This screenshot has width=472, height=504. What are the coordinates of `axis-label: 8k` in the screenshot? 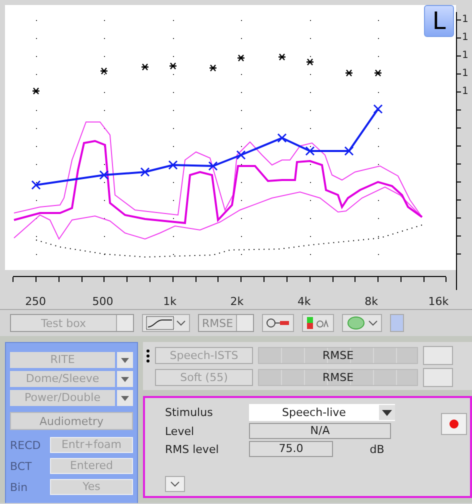 It's located at (371, 301).